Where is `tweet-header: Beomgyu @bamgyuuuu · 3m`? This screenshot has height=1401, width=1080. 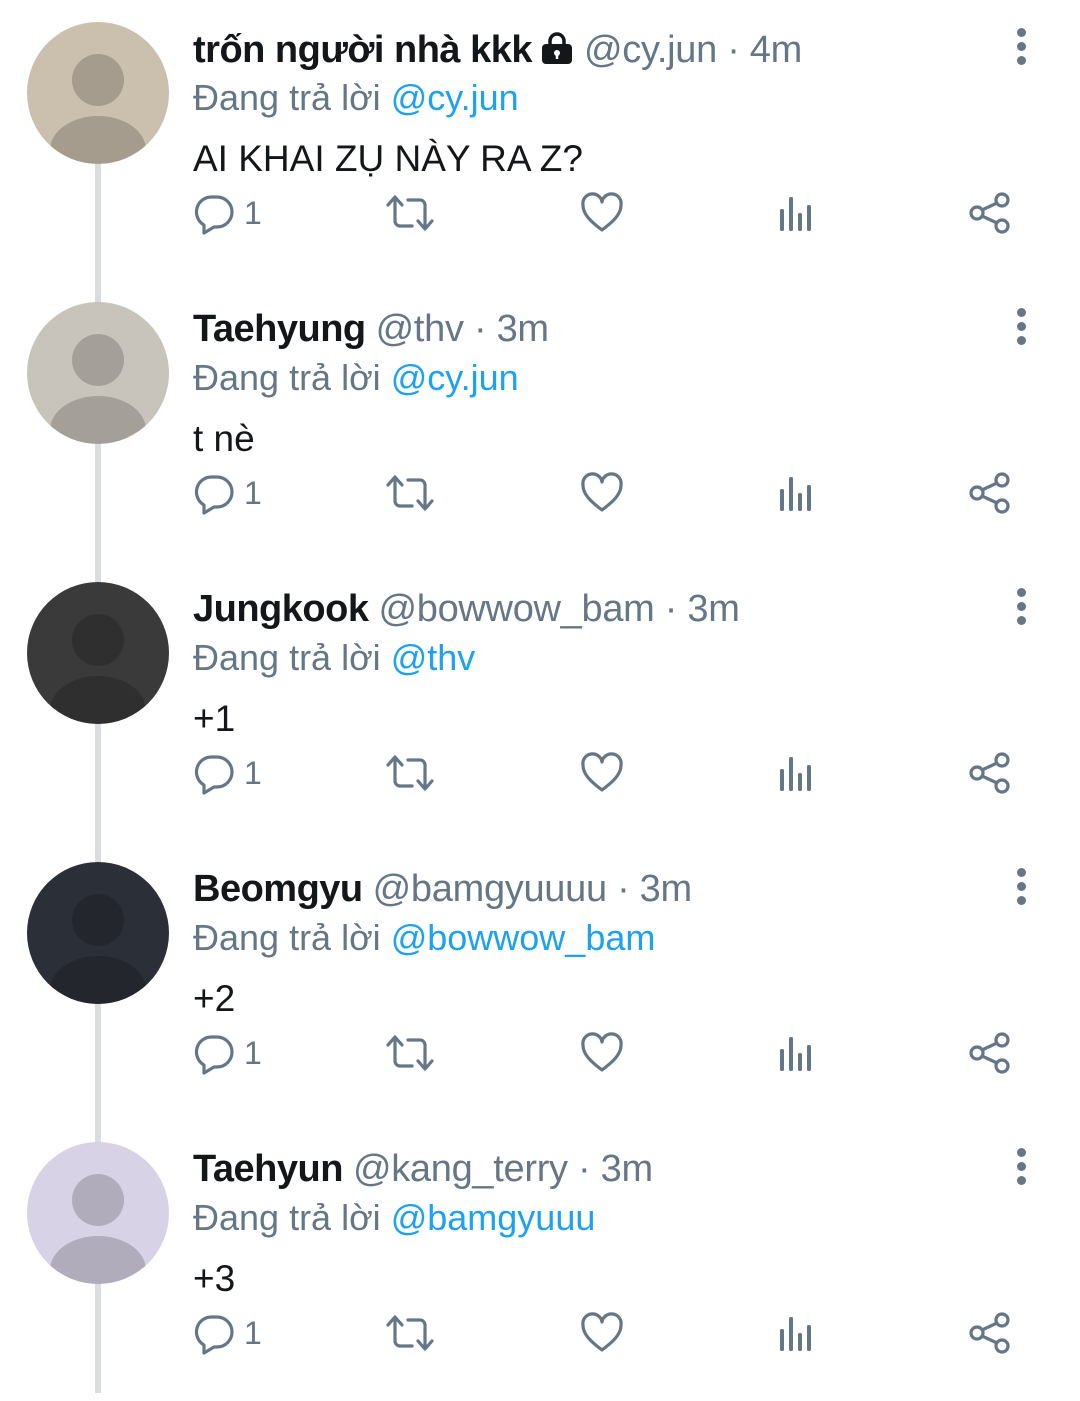
tweet-header: Beomgyu @bamgyuuuu · 3m is located at coordinates (442, 890).